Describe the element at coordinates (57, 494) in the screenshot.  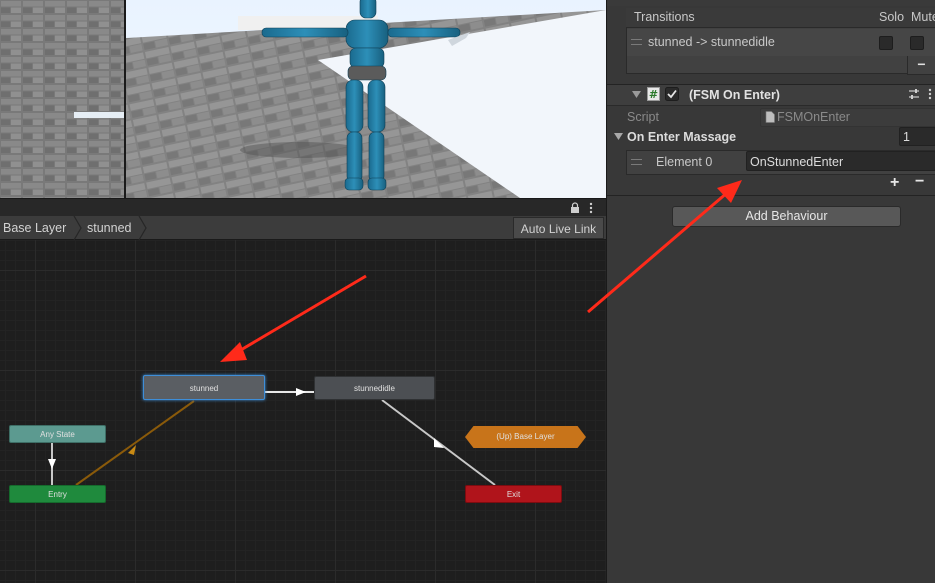
I see `state-node-entry: Entry` at that location.